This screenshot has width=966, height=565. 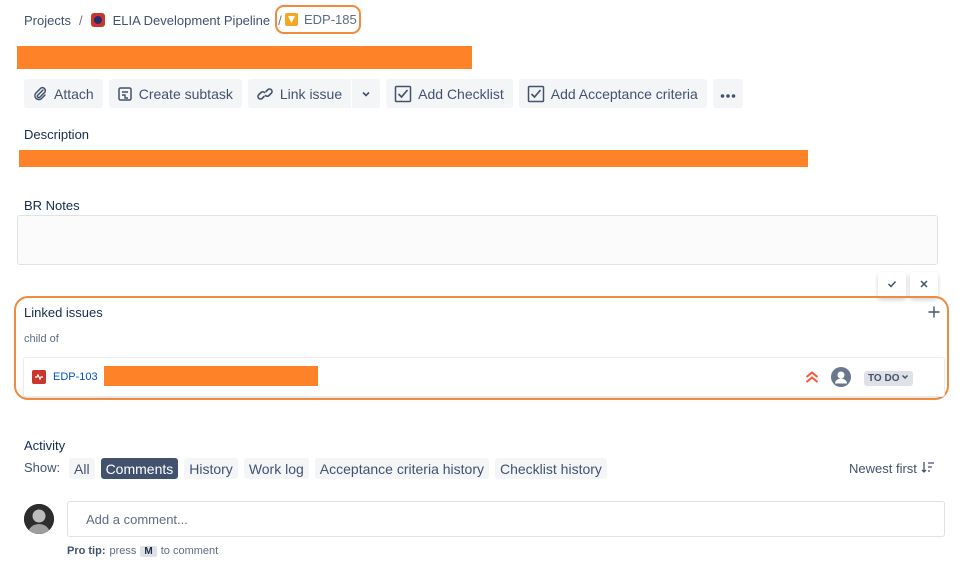 I want to click on pro-tip: Pro tip: press M to comment, so click(x=142, y=551).